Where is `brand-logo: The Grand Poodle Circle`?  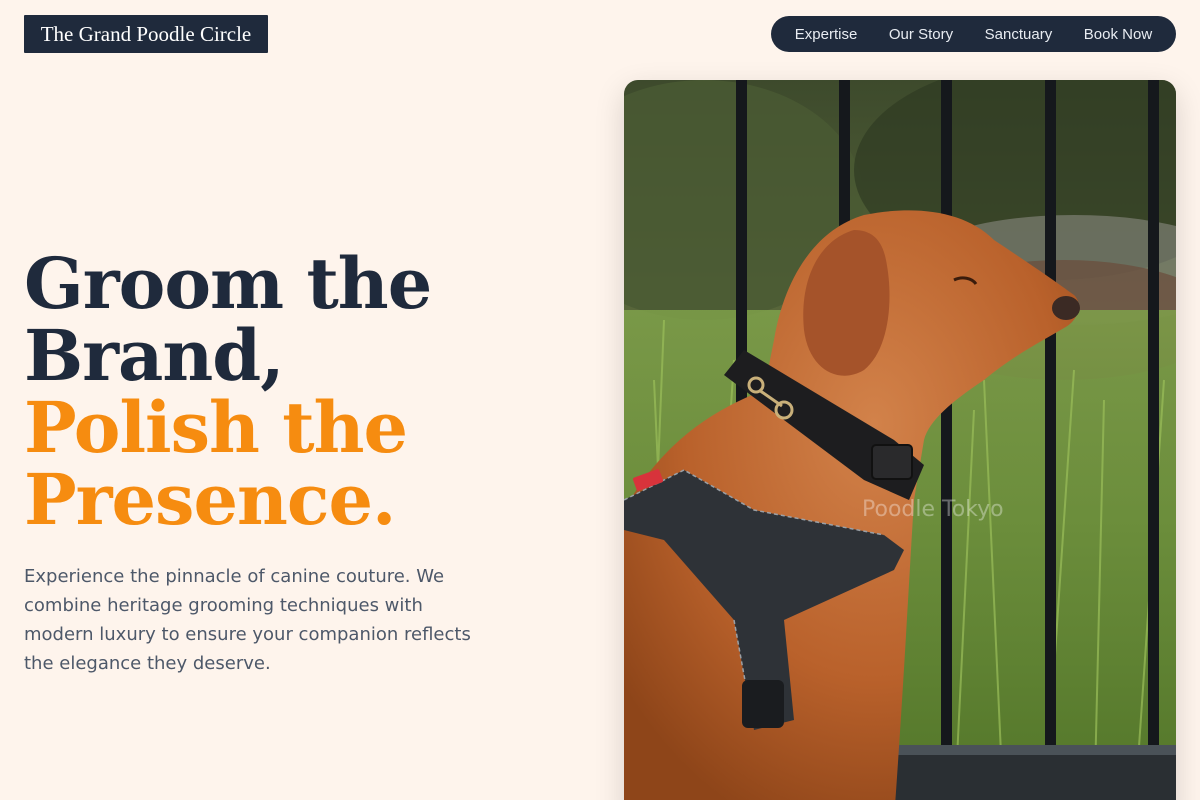
brand-logo: The Grand Poodle Circle is located at coordinates (146, 34).